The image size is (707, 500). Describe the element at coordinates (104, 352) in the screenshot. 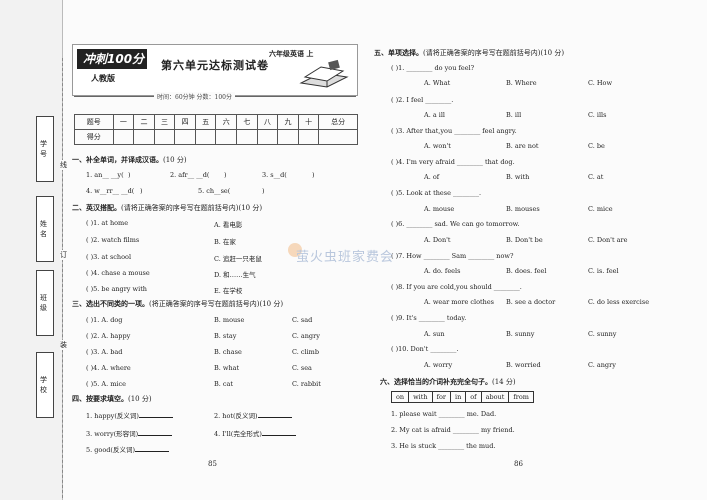

I see `s3-q3-a: ( )3. A. bad` at that location.